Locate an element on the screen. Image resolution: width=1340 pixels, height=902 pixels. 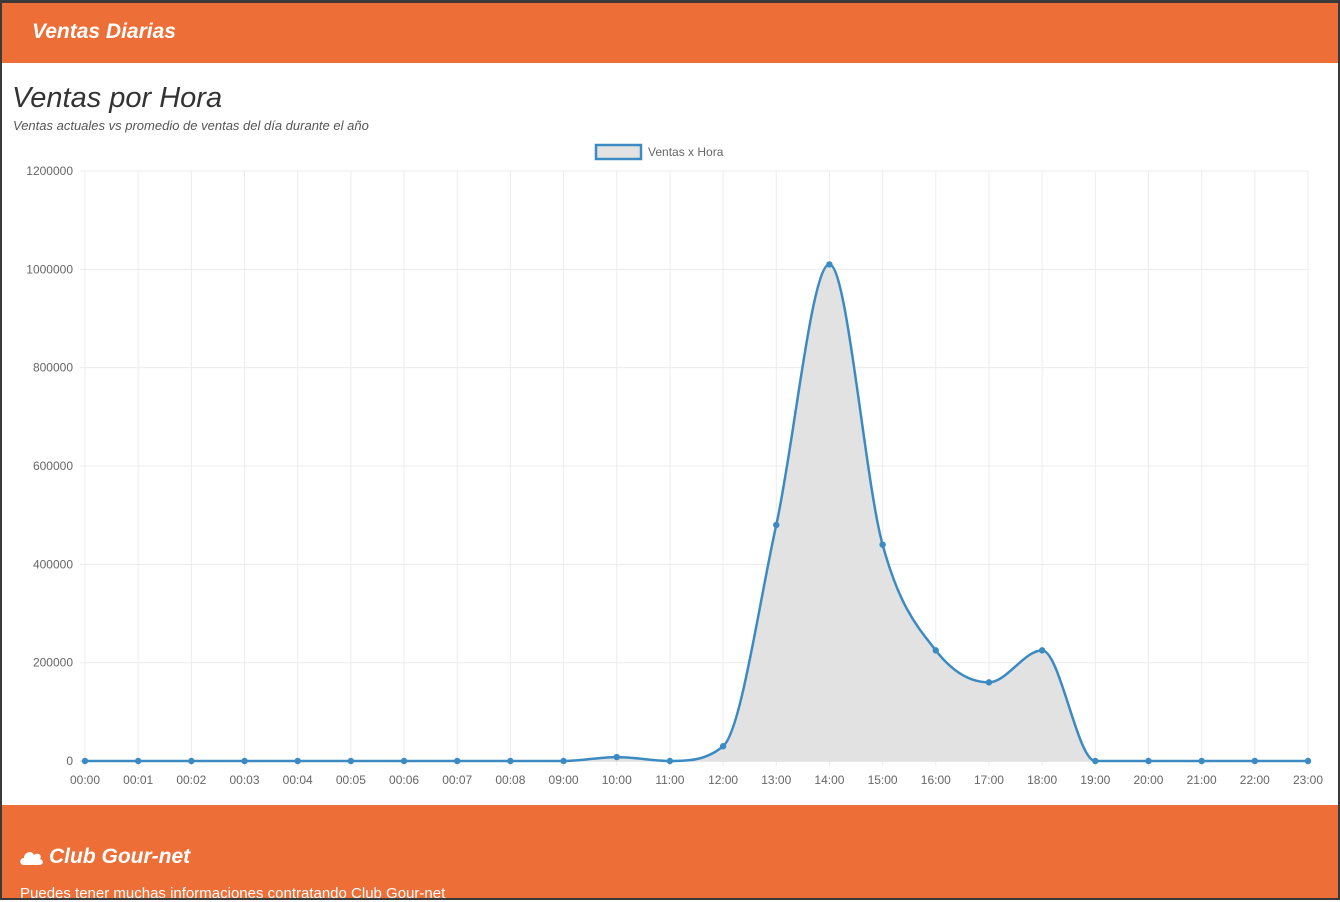
chart-legend: Ventas x Hora is located at coordinates (659, 152).